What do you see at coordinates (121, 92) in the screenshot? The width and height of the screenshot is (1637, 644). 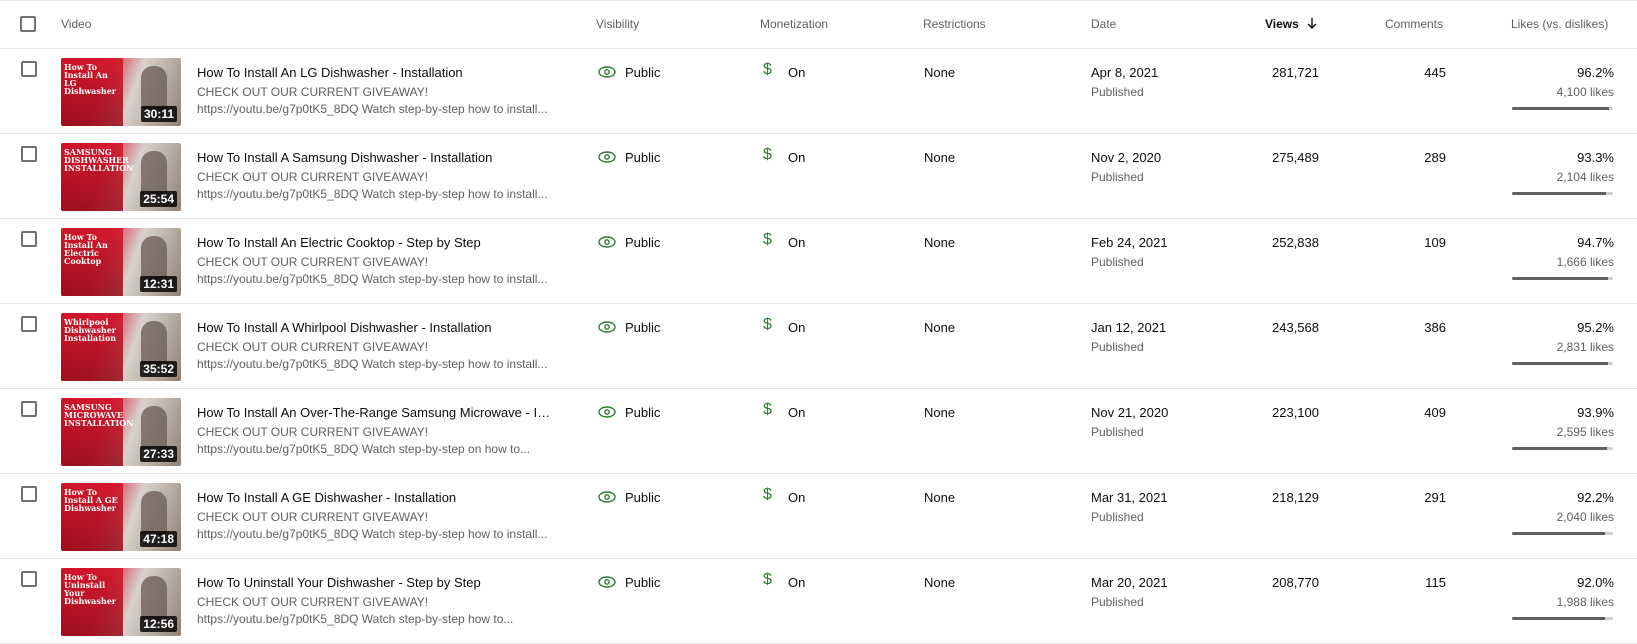 I see `video-thumbnail: How To Install An LG Dishwasher 30:11` at bounding box center [121, 92].